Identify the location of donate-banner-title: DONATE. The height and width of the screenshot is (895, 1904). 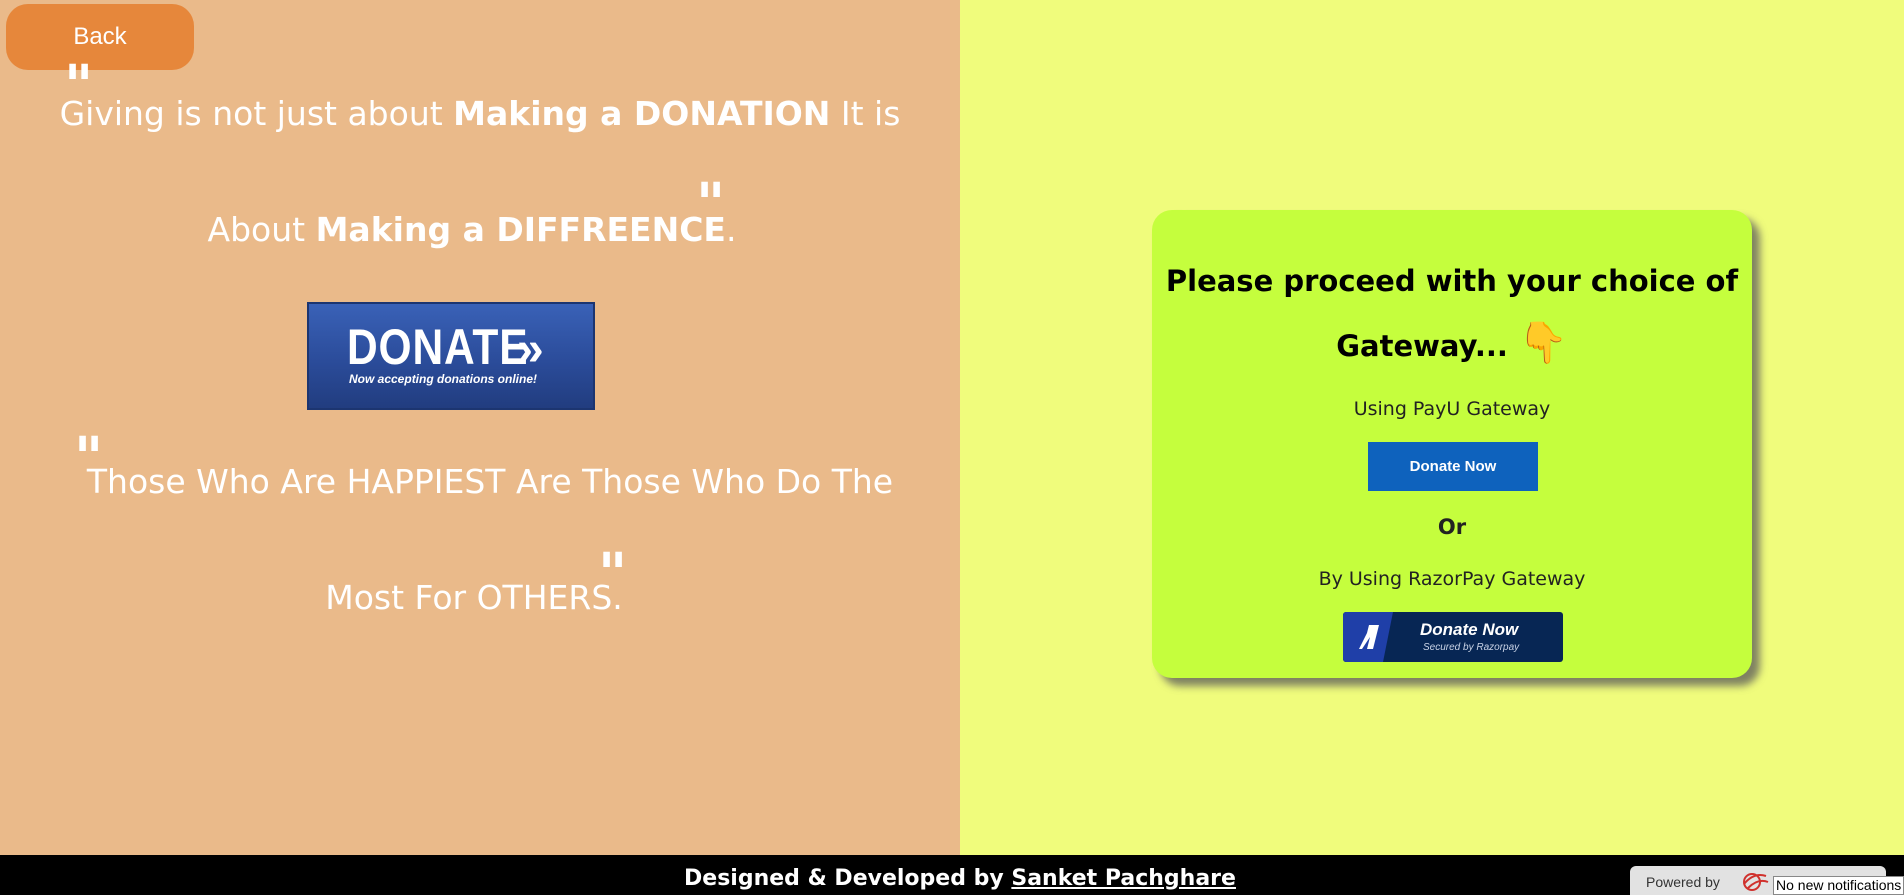
(438, 347).